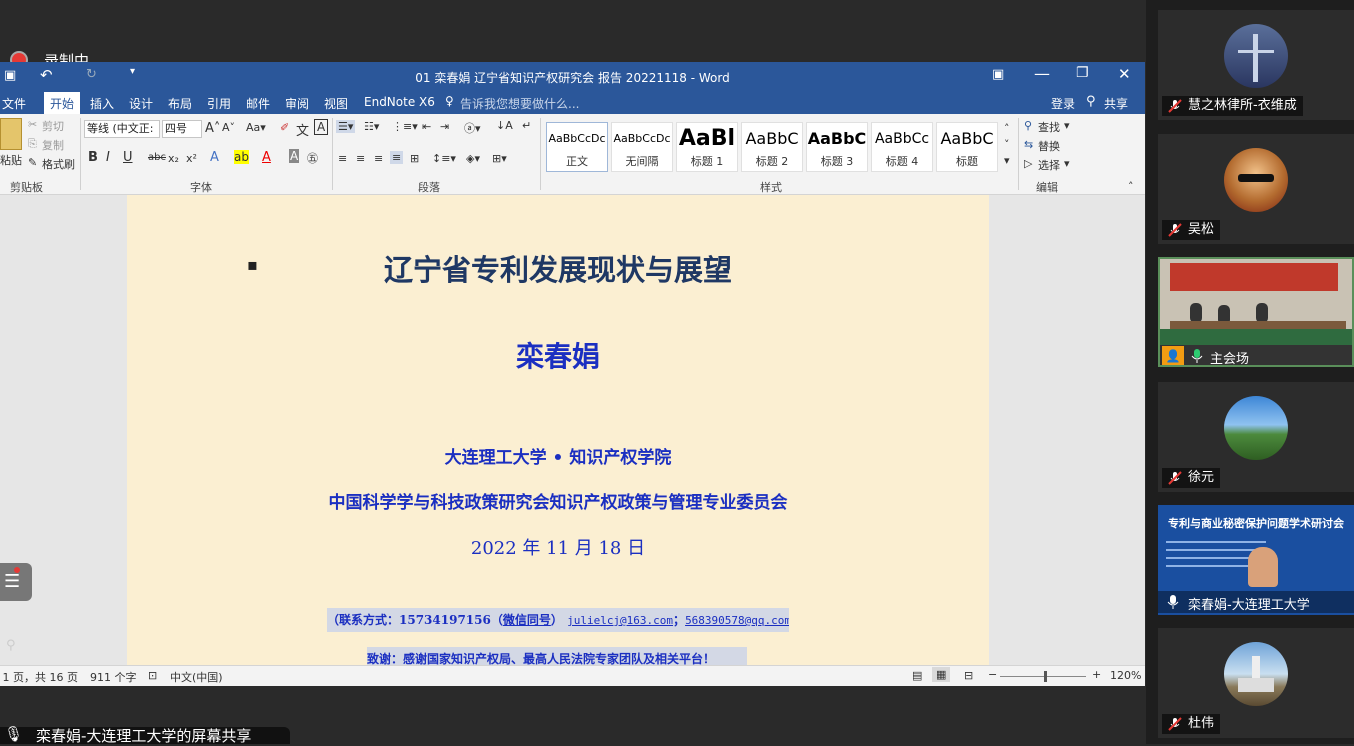 The width and height of the screenshot is (1354, 746). Describe the element at coordinates (941, 674) in the screenshot. I see `print-layout-icon: ▦` at that location.